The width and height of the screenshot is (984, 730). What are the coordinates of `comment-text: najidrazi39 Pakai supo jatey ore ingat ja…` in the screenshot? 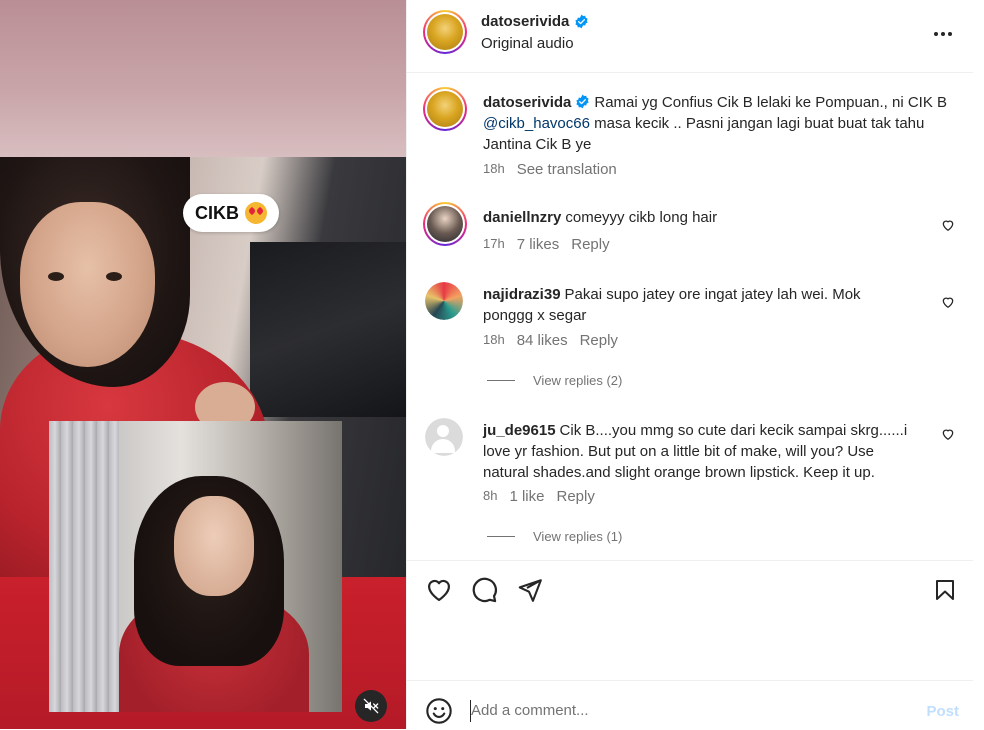 It's located at (698, 305).